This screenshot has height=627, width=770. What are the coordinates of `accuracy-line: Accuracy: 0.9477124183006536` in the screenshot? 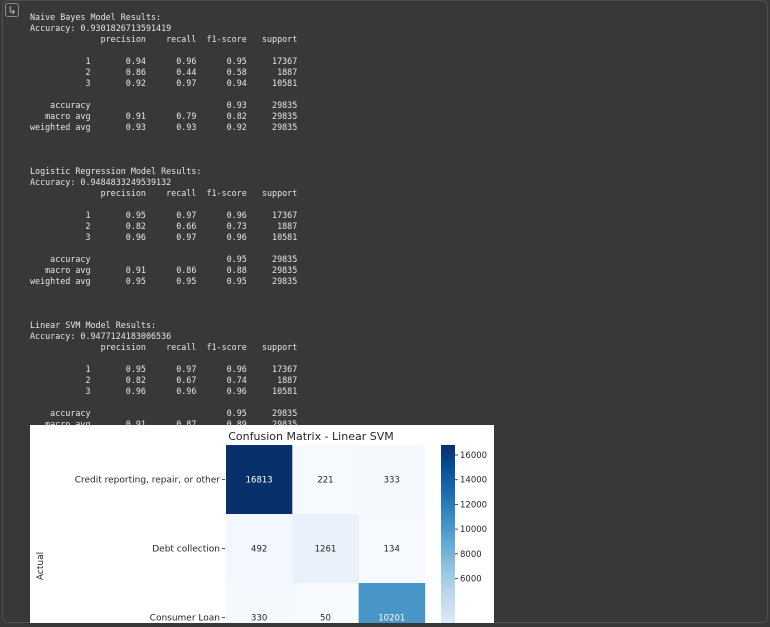 It's located at (101, 336).